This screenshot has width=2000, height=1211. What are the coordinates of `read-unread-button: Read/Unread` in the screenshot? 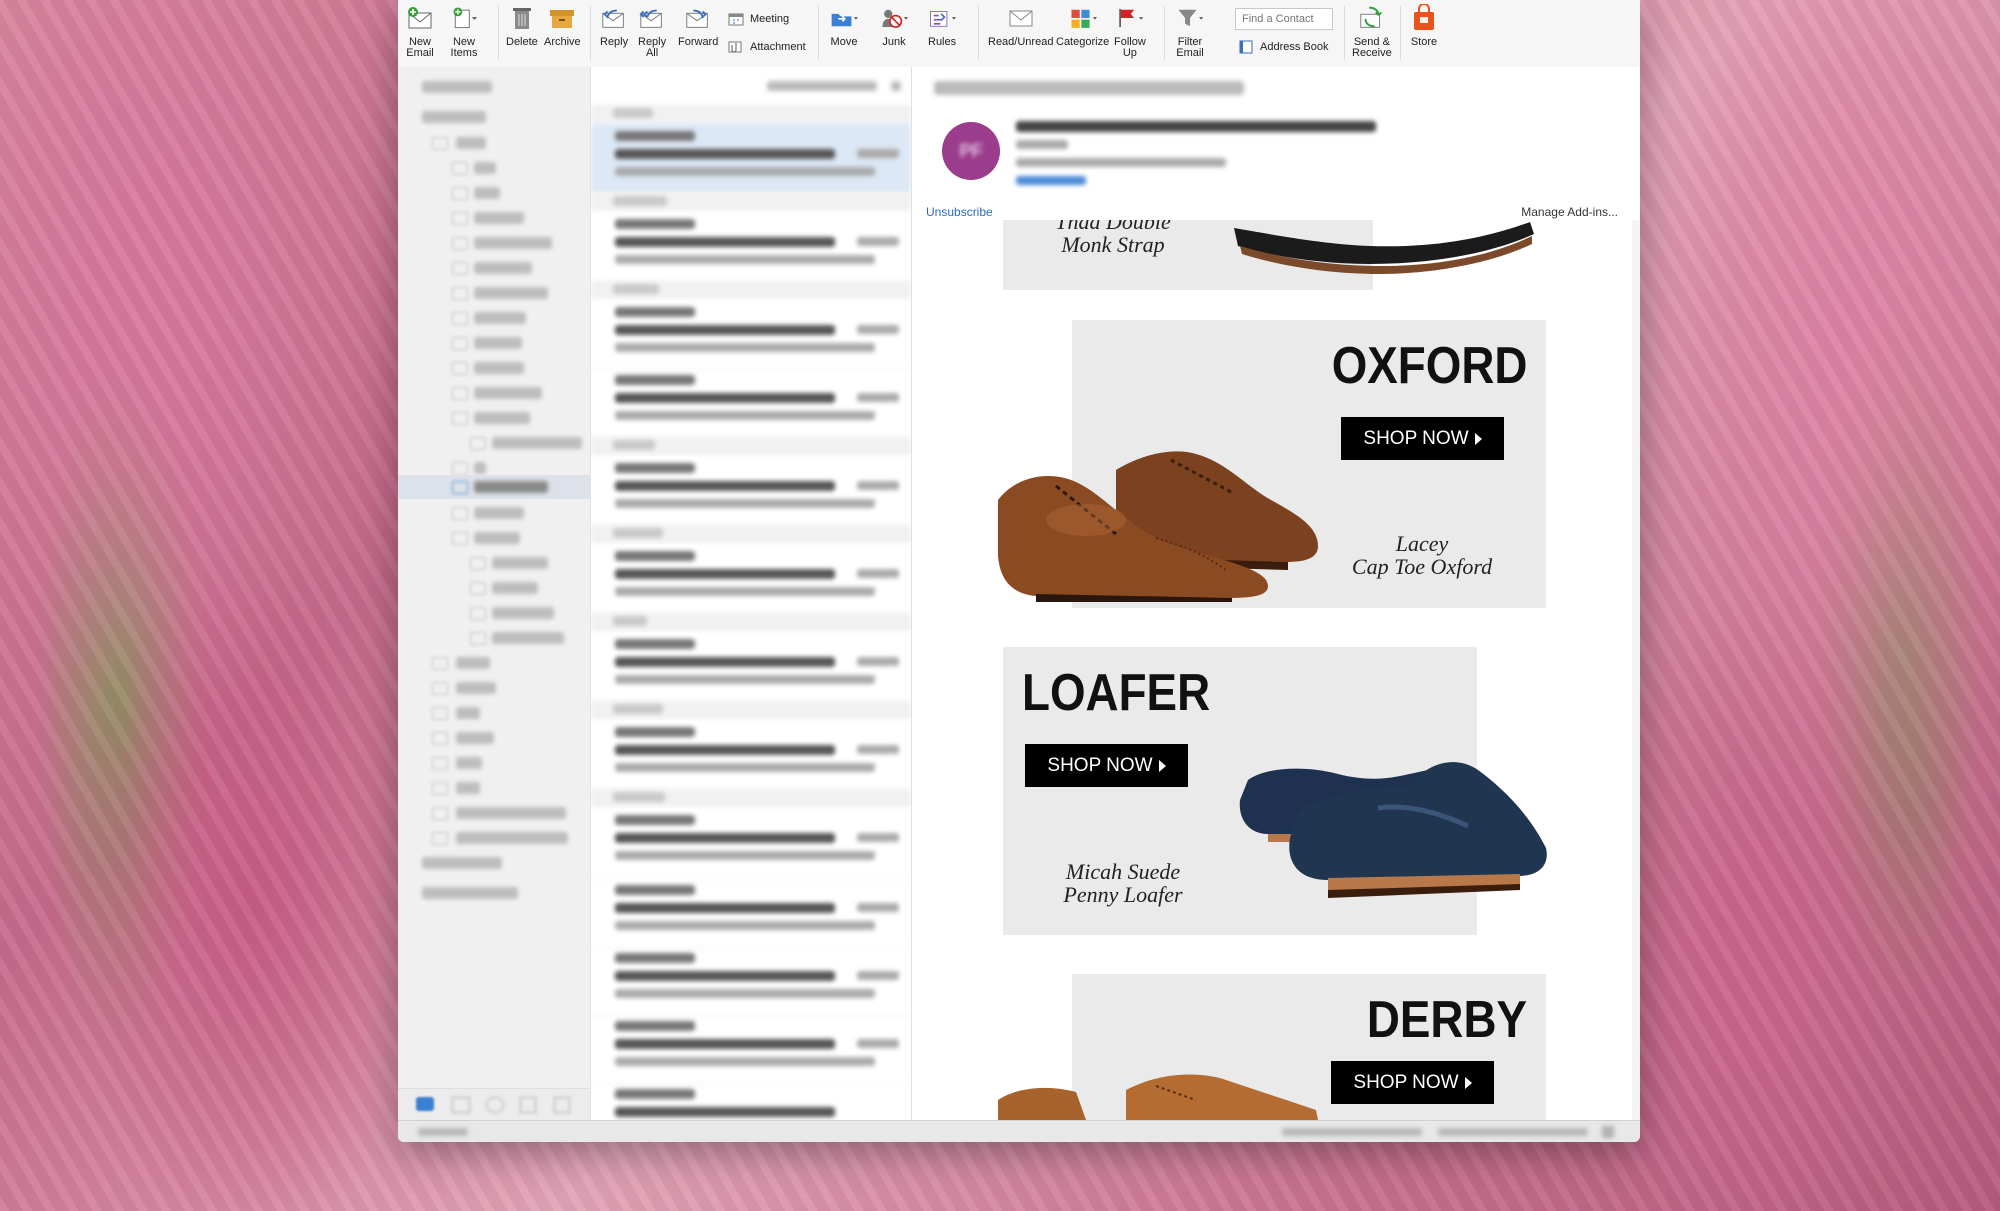 It's located at (1020, 26).